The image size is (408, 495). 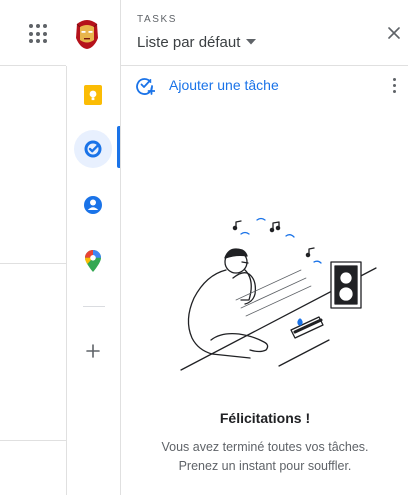 I want to click on add-task-icon, so click(x=145, y=86).